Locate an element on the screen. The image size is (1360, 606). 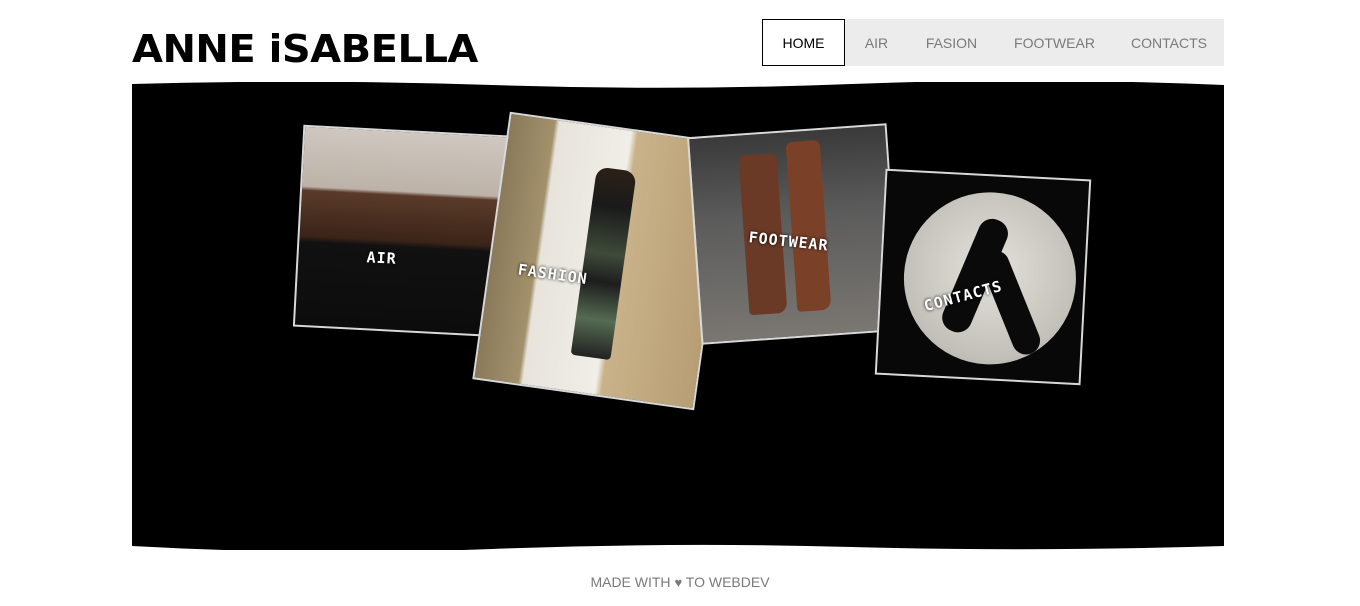
nav-item-footwear: FOOTWEAR is located at coordinates (1054, 42).